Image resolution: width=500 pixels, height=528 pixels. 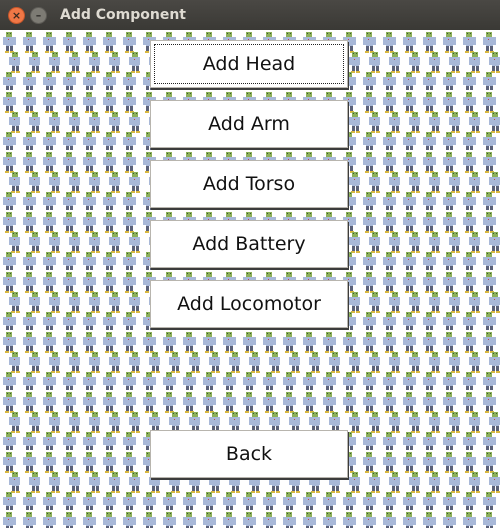 What do you see at coordinates (249, 184) in the screenshot?
I see `add-torso-button: Add Torso` at bounding box center [249, 184].